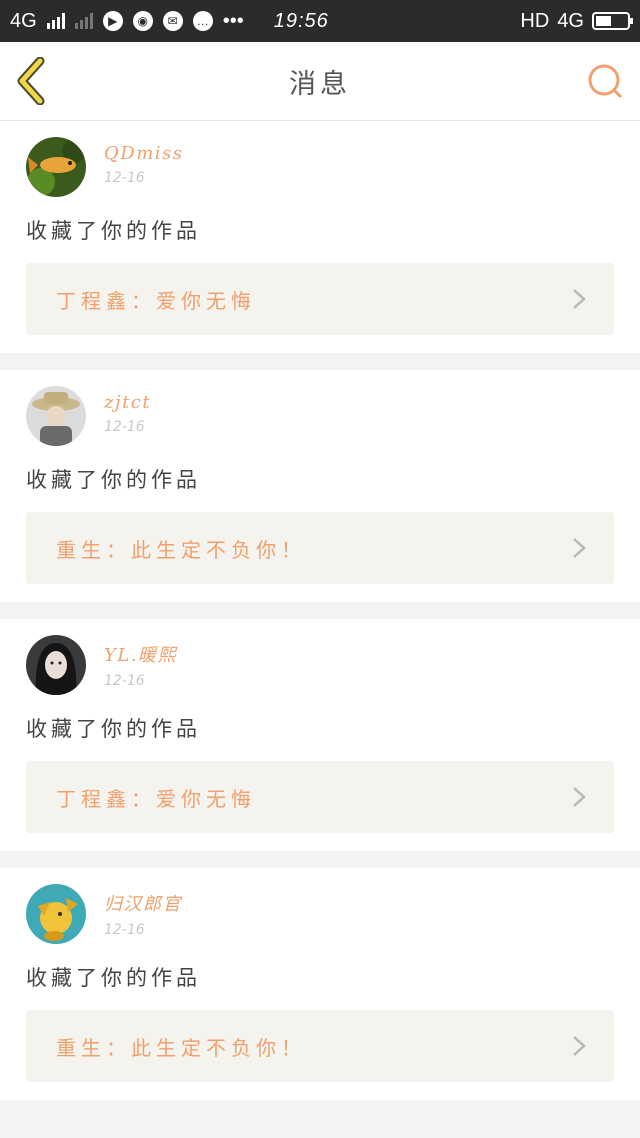 This screenshot has width=640, height=1138. What do you see at coordinates (320, 915) in the screenshot?
I see `user-row: 归汉郎官 12-16` at bounding box center [320, 915].